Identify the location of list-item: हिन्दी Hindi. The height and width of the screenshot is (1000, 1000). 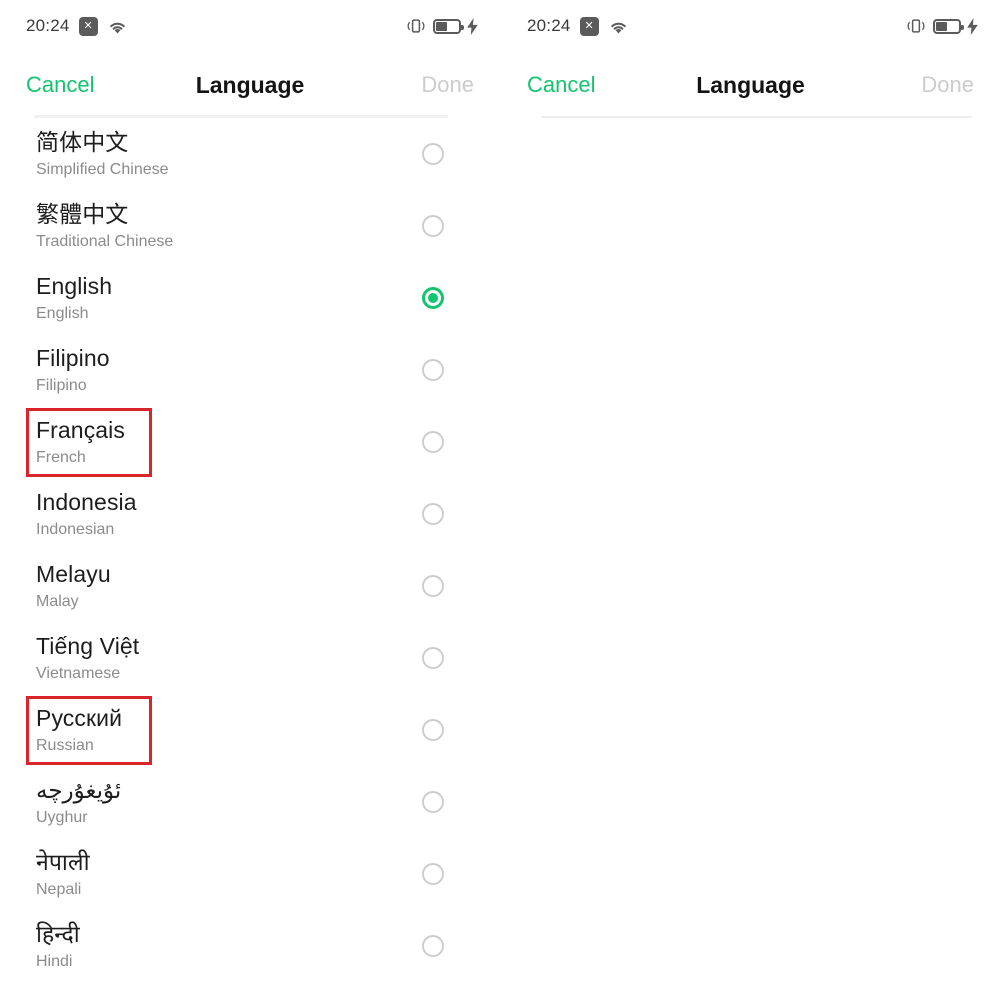
(250, 946).